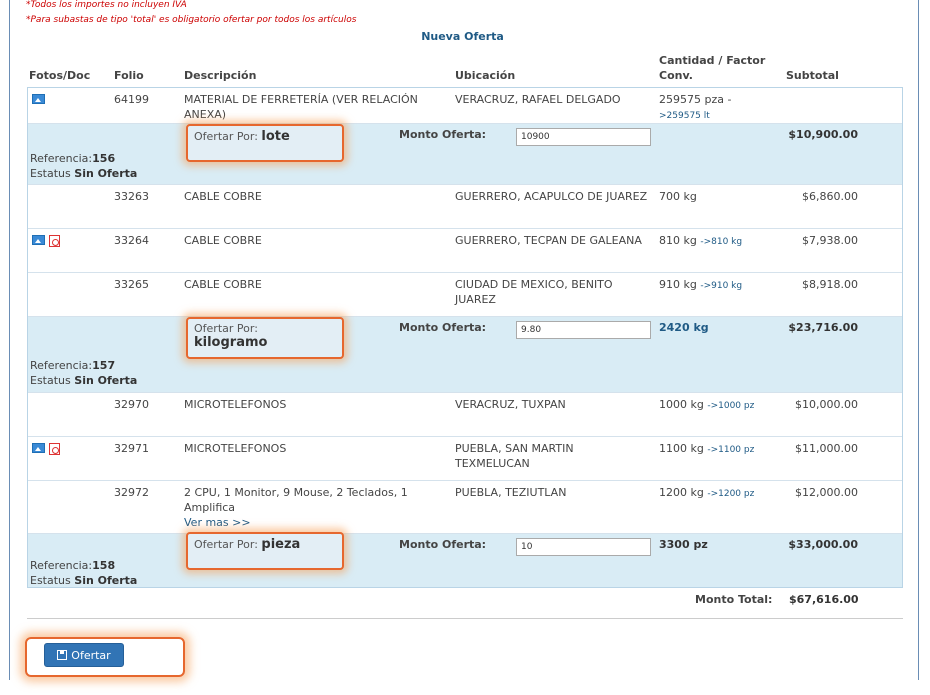  I want to click on subtotal: $10,000.00, so click(826, 404).